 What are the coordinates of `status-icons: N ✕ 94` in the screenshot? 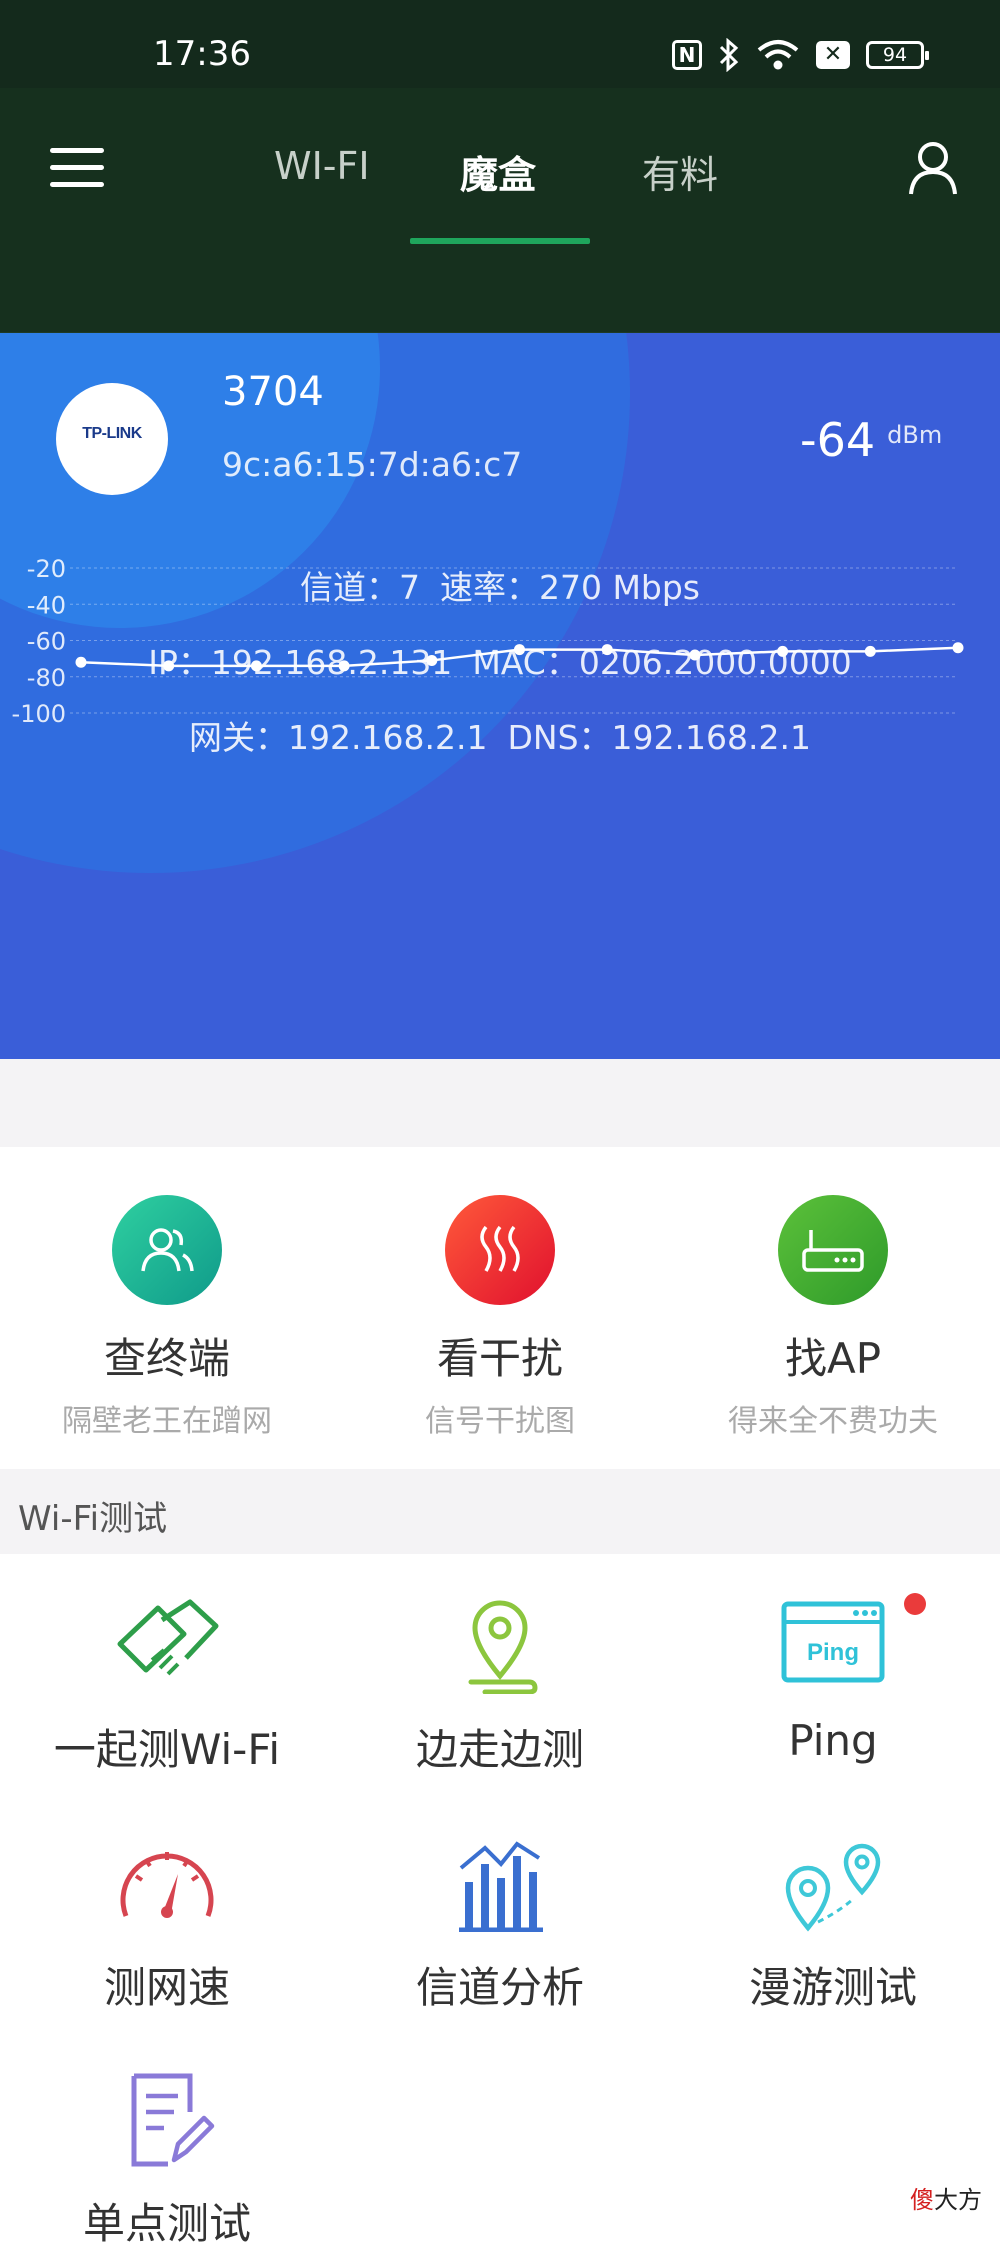 It's located at (800, 55).